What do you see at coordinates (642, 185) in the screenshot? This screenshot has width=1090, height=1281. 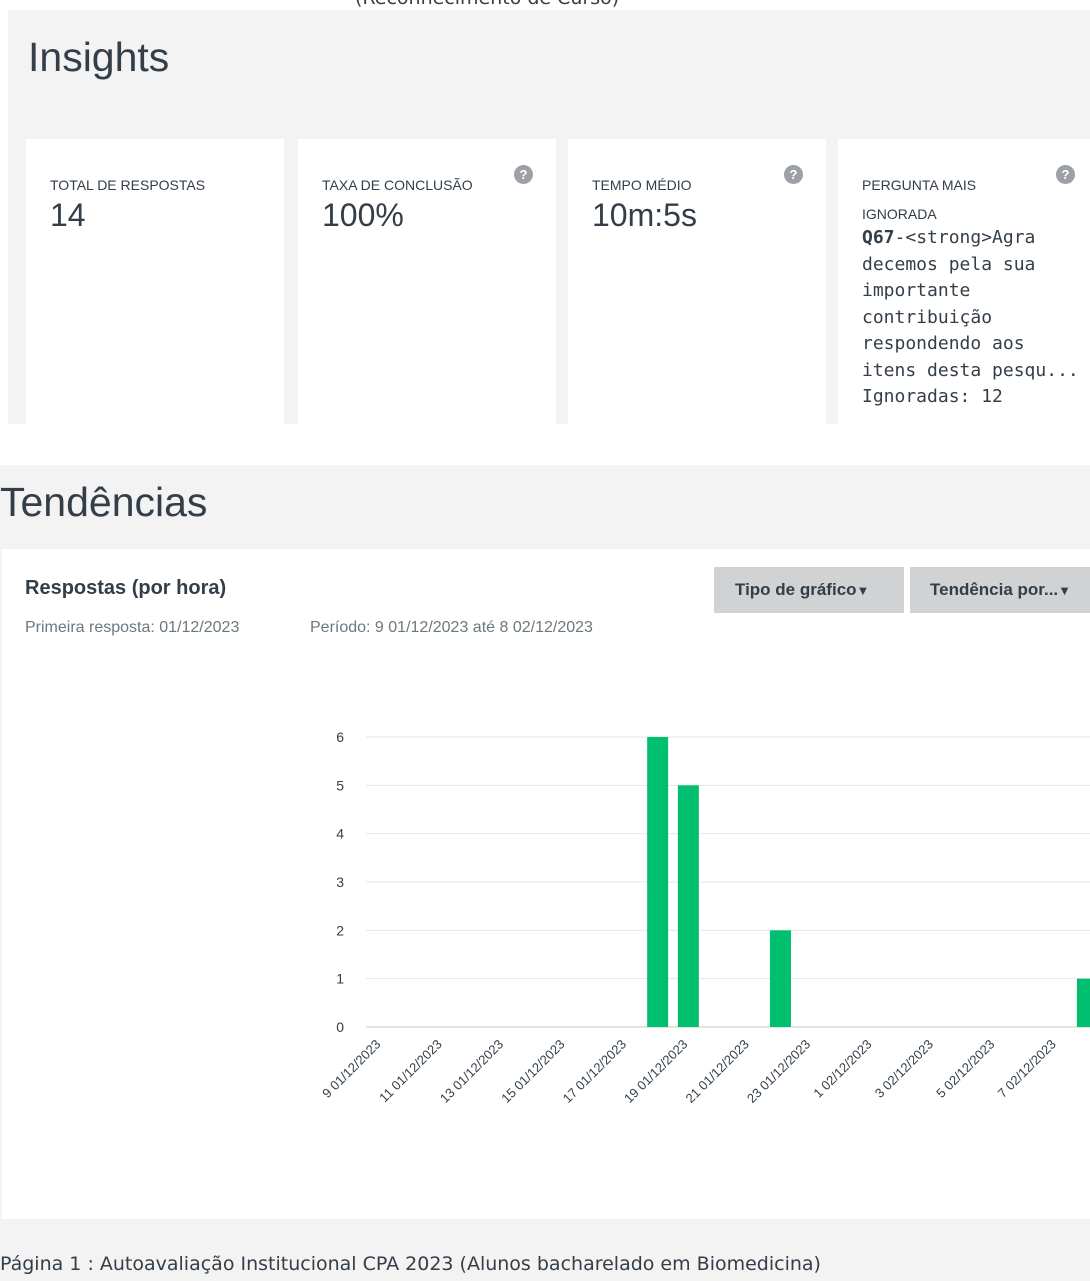 I see `average-time-label: TEMPO MÉDIO` at bounding box center [642, 185].